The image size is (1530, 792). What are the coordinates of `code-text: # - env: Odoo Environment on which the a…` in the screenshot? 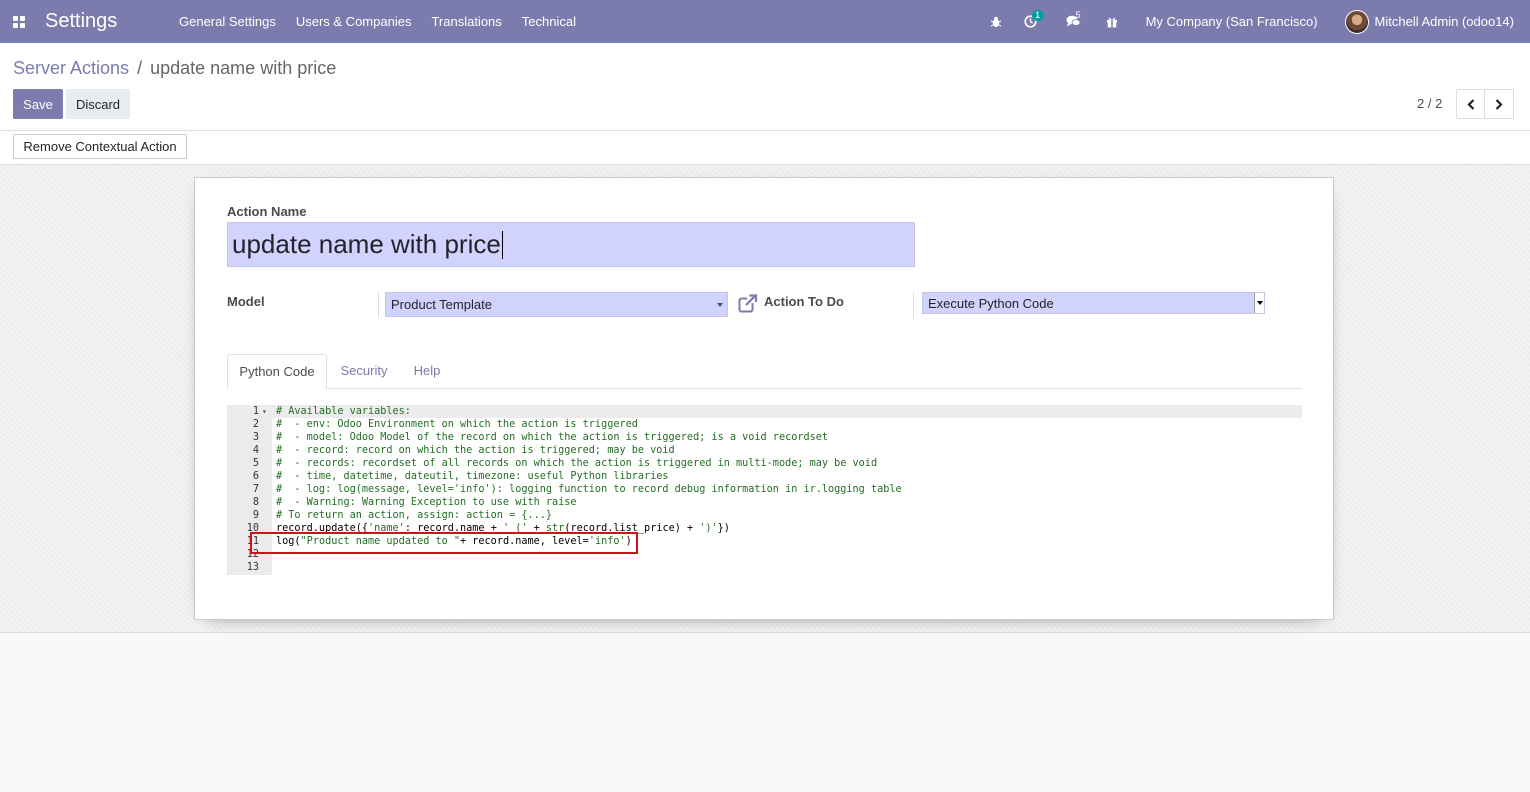 It's located at (457, 424).